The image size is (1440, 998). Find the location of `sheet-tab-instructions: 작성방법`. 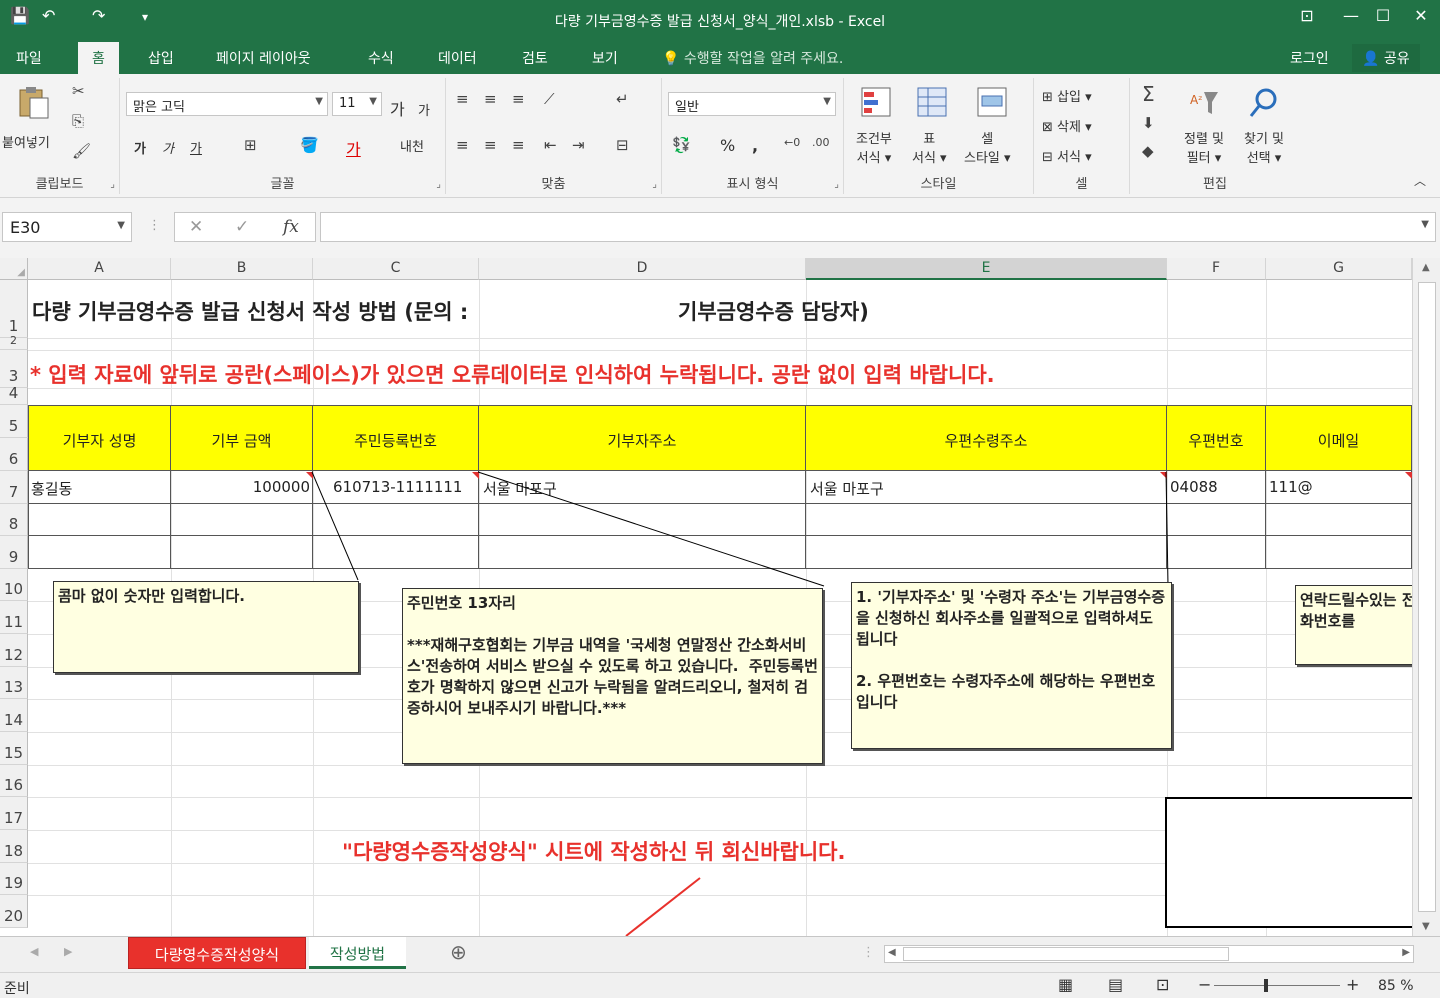

sheet-tab-instructions: 작성방법 is located at coordinates (357, 953).